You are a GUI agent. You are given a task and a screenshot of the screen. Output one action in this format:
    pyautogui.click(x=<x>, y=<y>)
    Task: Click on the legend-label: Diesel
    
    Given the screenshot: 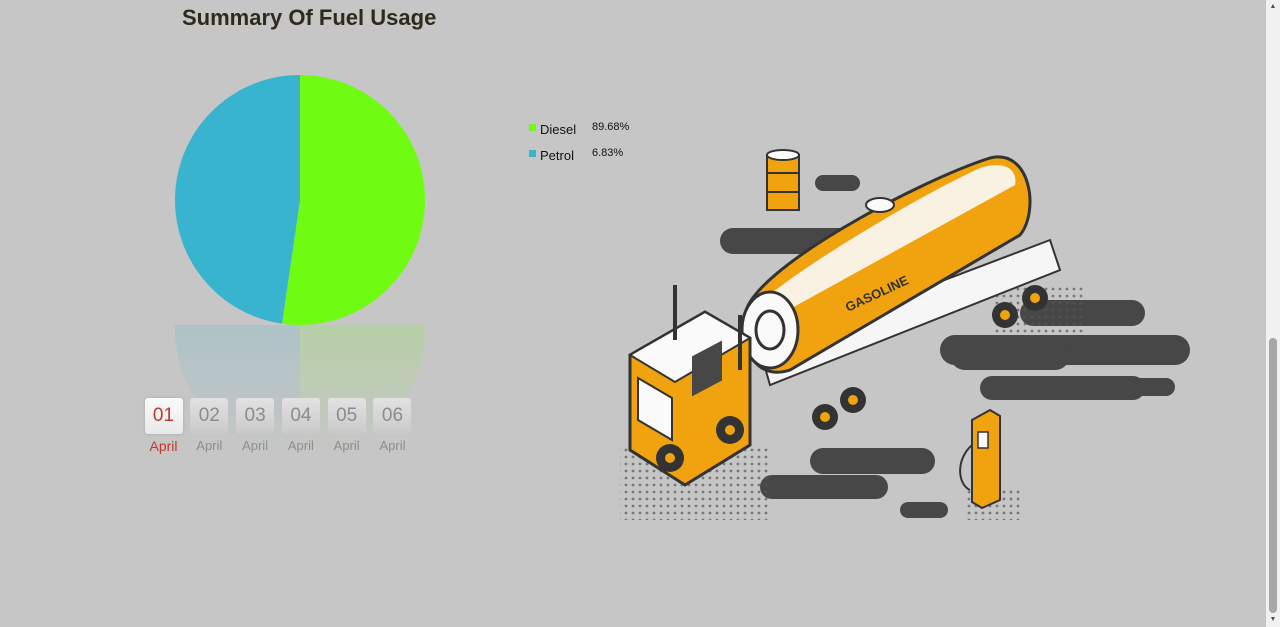 What is the action you would take?
    pyautogui.click(x=558, y=129)
    